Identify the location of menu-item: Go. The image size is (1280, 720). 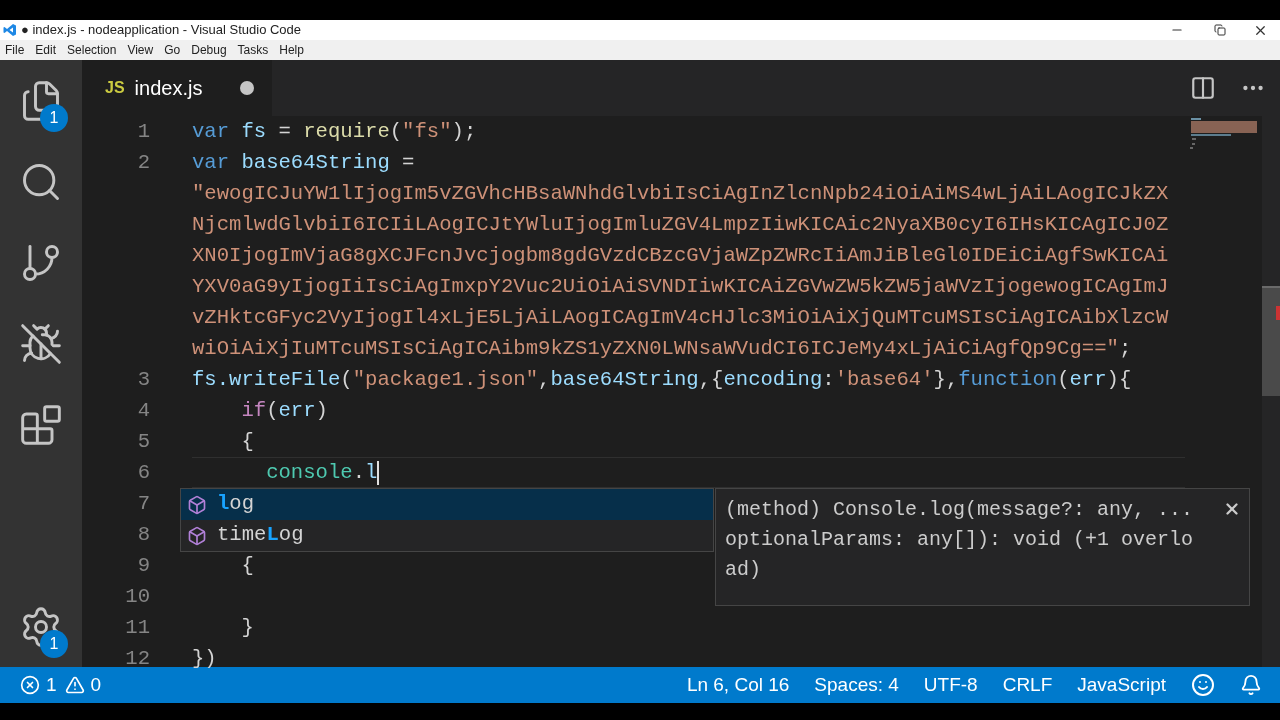
(172, 50).